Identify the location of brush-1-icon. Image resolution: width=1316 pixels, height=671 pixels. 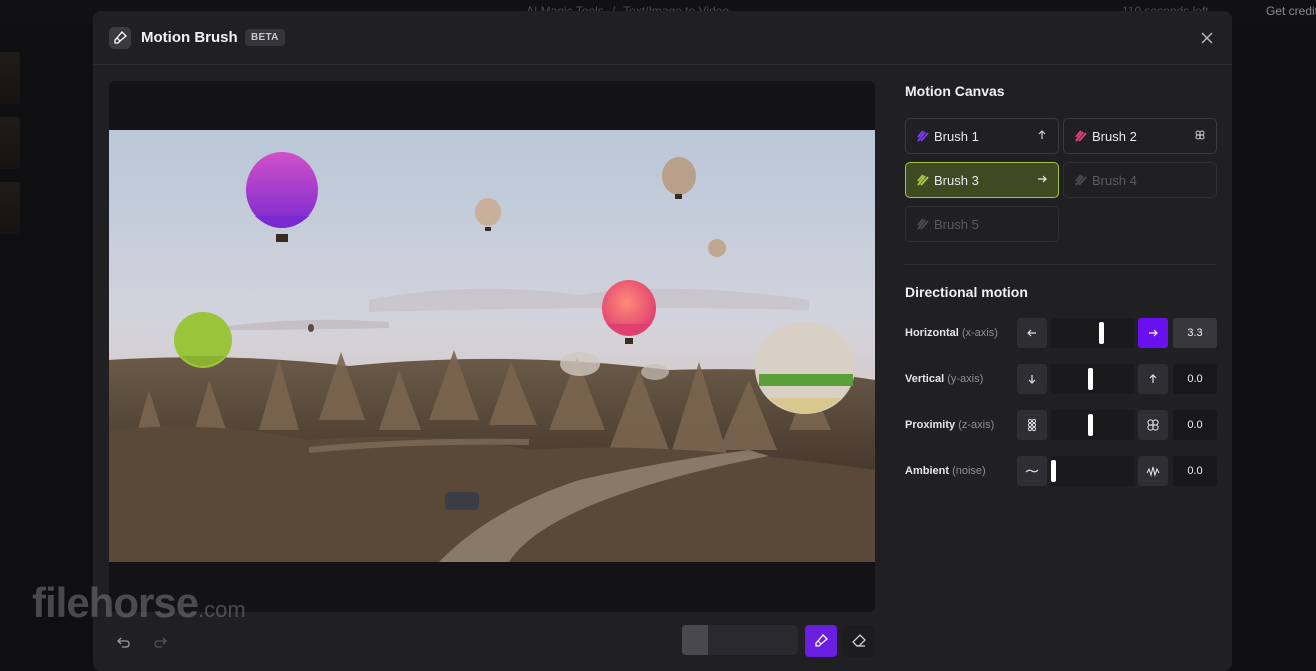
(923, 136).